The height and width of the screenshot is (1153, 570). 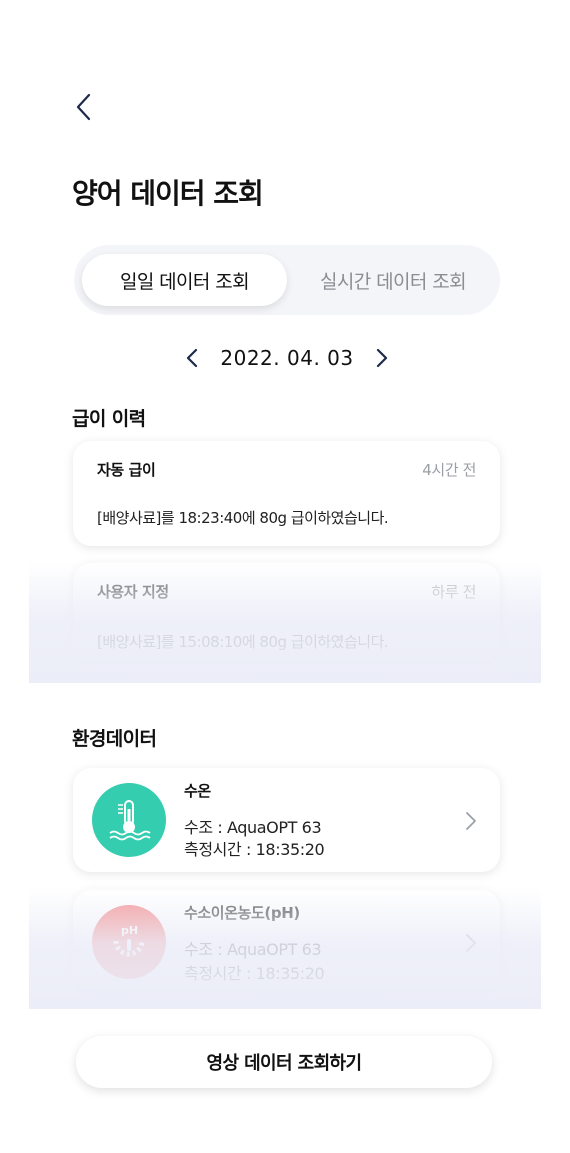 I want to click on feeding-time-ago: 하루 전, so click(x=453, y=592).